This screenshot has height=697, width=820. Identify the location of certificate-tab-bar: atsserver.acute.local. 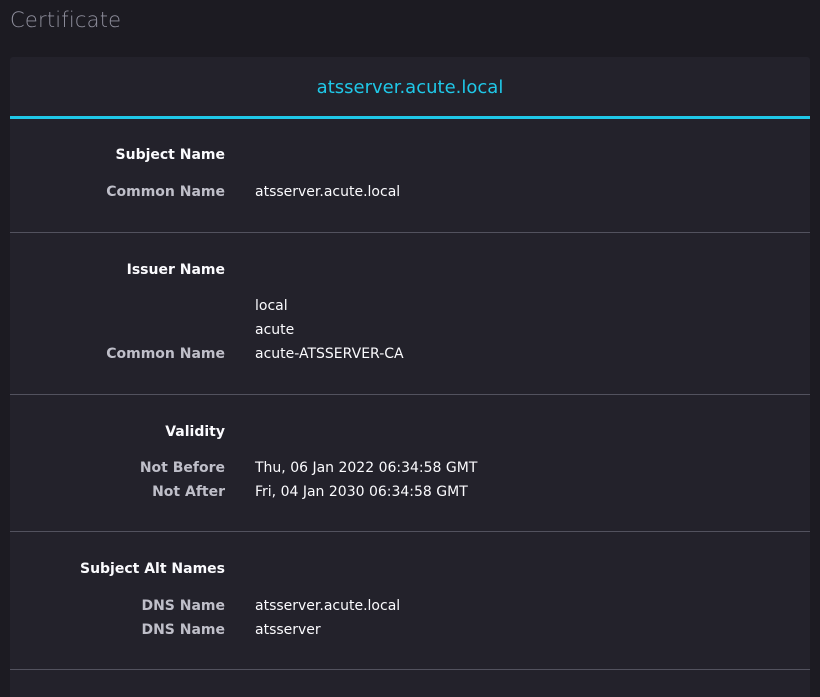
(410, 88).